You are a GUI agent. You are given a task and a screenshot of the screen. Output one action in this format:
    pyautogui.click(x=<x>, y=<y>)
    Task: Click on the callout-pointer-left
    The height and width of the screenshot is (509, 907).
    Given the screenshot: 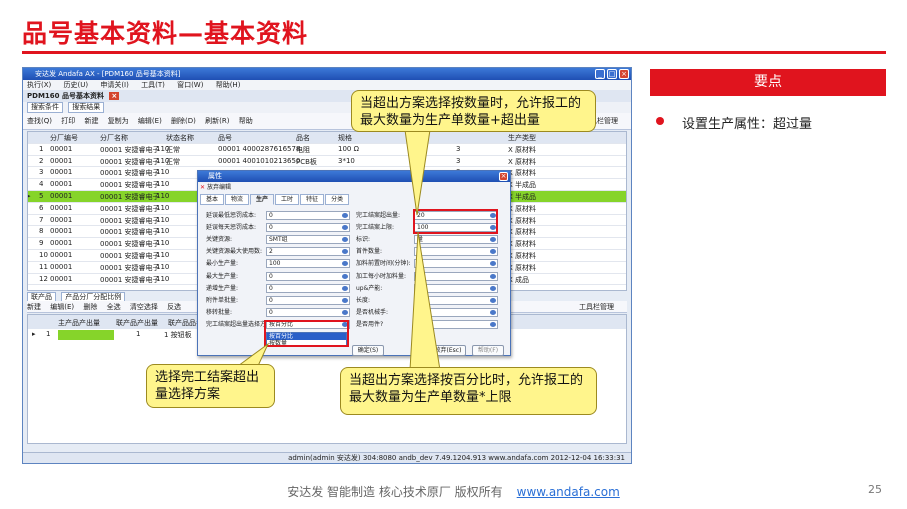 What is the action you would take?
    pyautogui.click(x=253, y=354)
    